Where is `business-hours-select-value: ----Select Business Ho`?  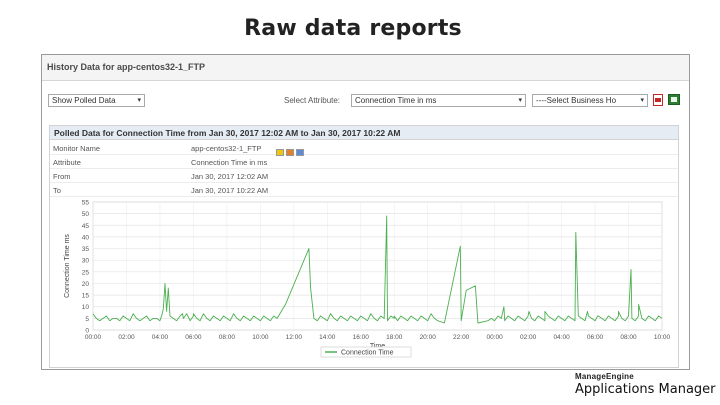
business-hours-select-value: ----Select Business Ho is located at coordinates (576, 100).